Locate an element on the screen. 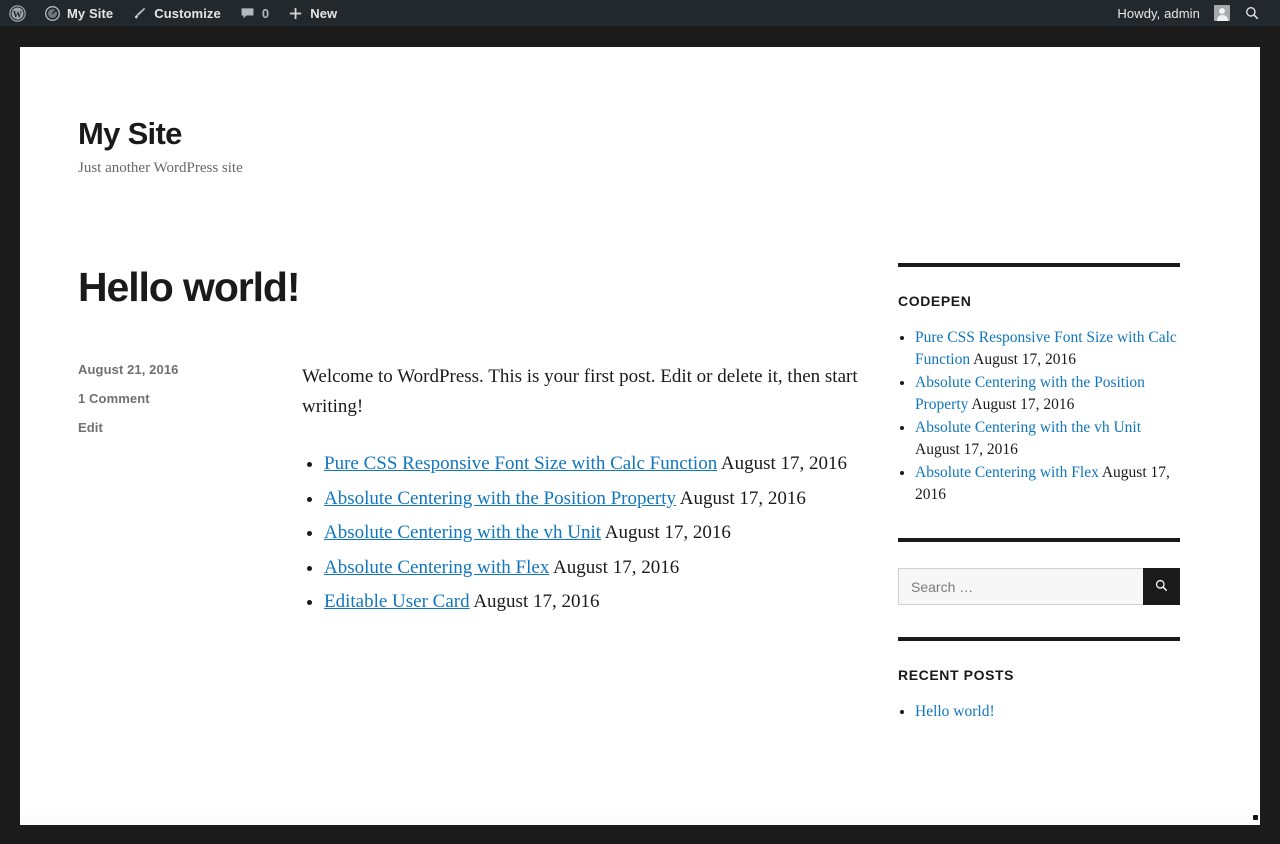 This screenshot has width=1280, height=844. admin-bar-left: W My Site Customize 0 New is located at coordinates (173, 13).